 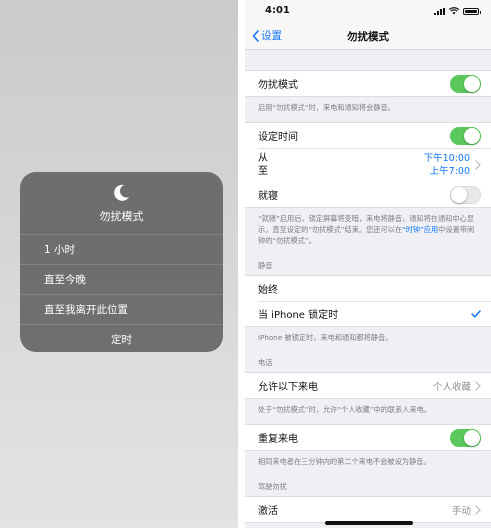 I want to click on to-label: 至, so click(x=263, y=171).